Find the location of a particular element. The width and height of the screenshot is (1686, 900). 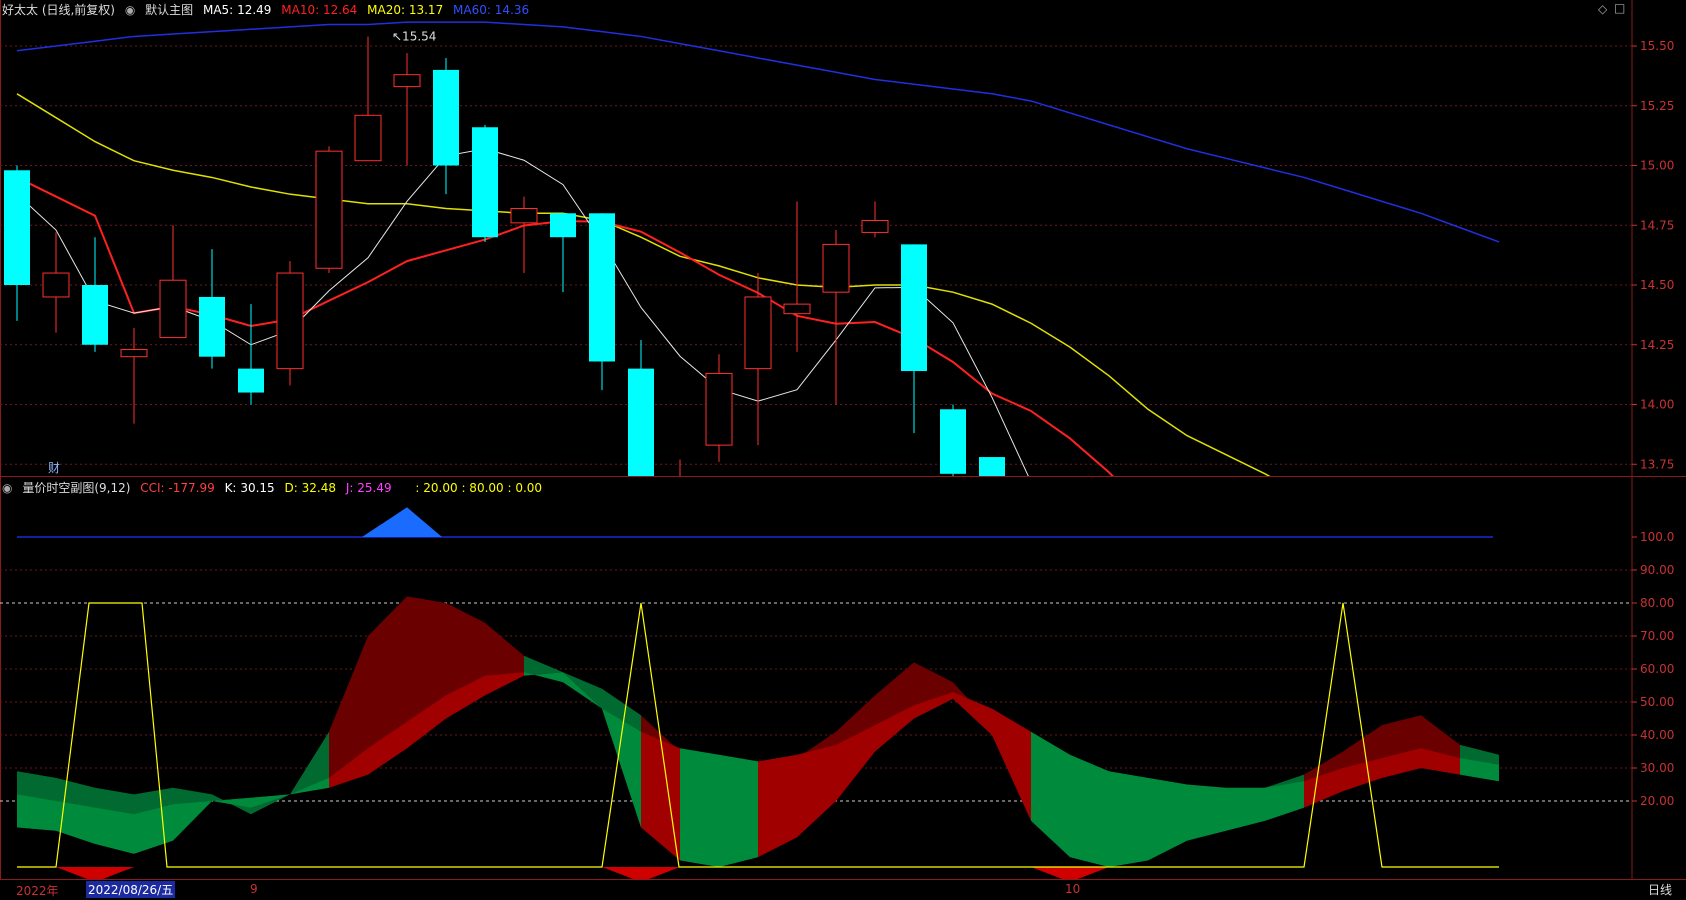

high-price-label: ↖15.54 is located at coordinates (414, 36).